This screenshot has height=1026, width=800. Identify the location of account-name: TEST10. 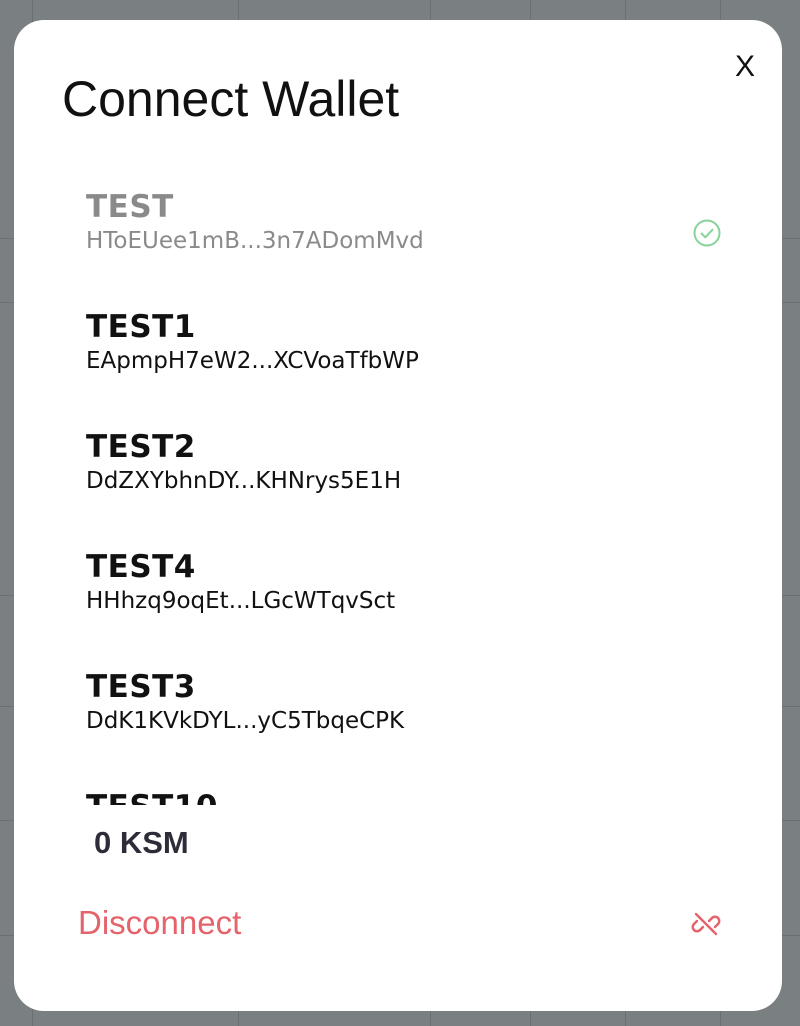
(406, 796).